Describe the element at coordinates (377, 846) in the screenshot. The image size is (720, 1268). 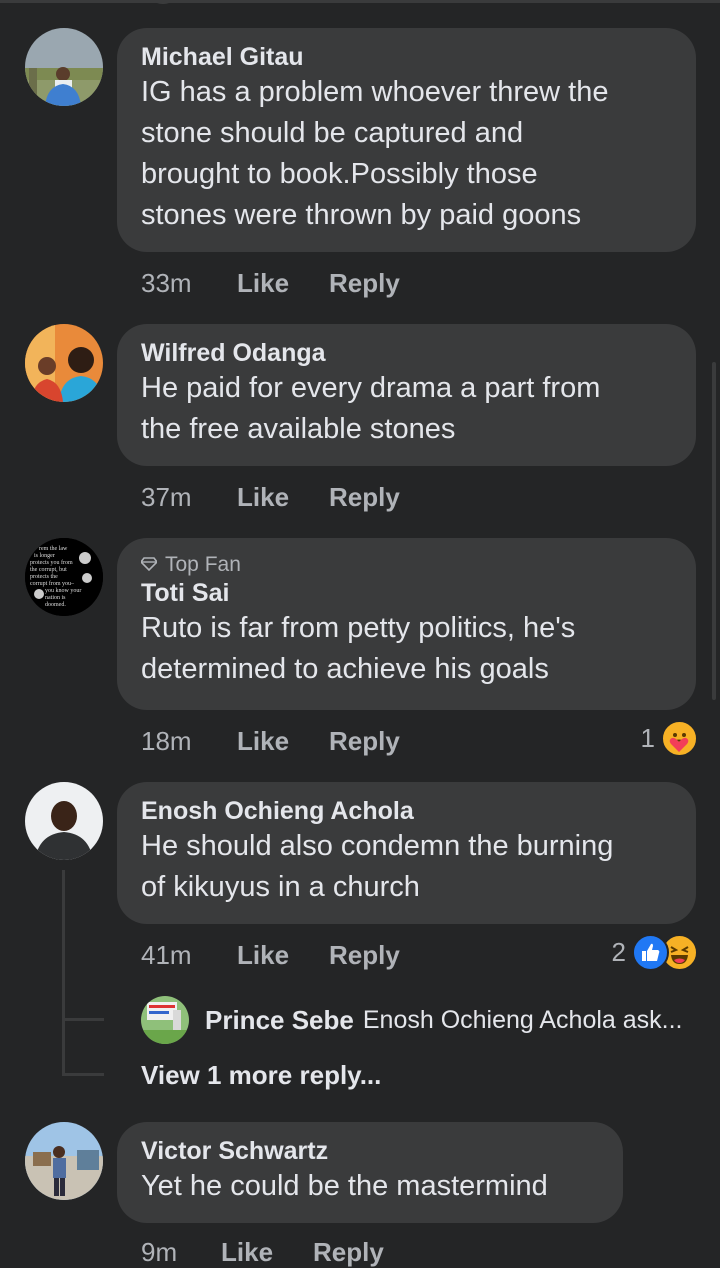
I see `comment-text: He should also condemn the burning` at that location.